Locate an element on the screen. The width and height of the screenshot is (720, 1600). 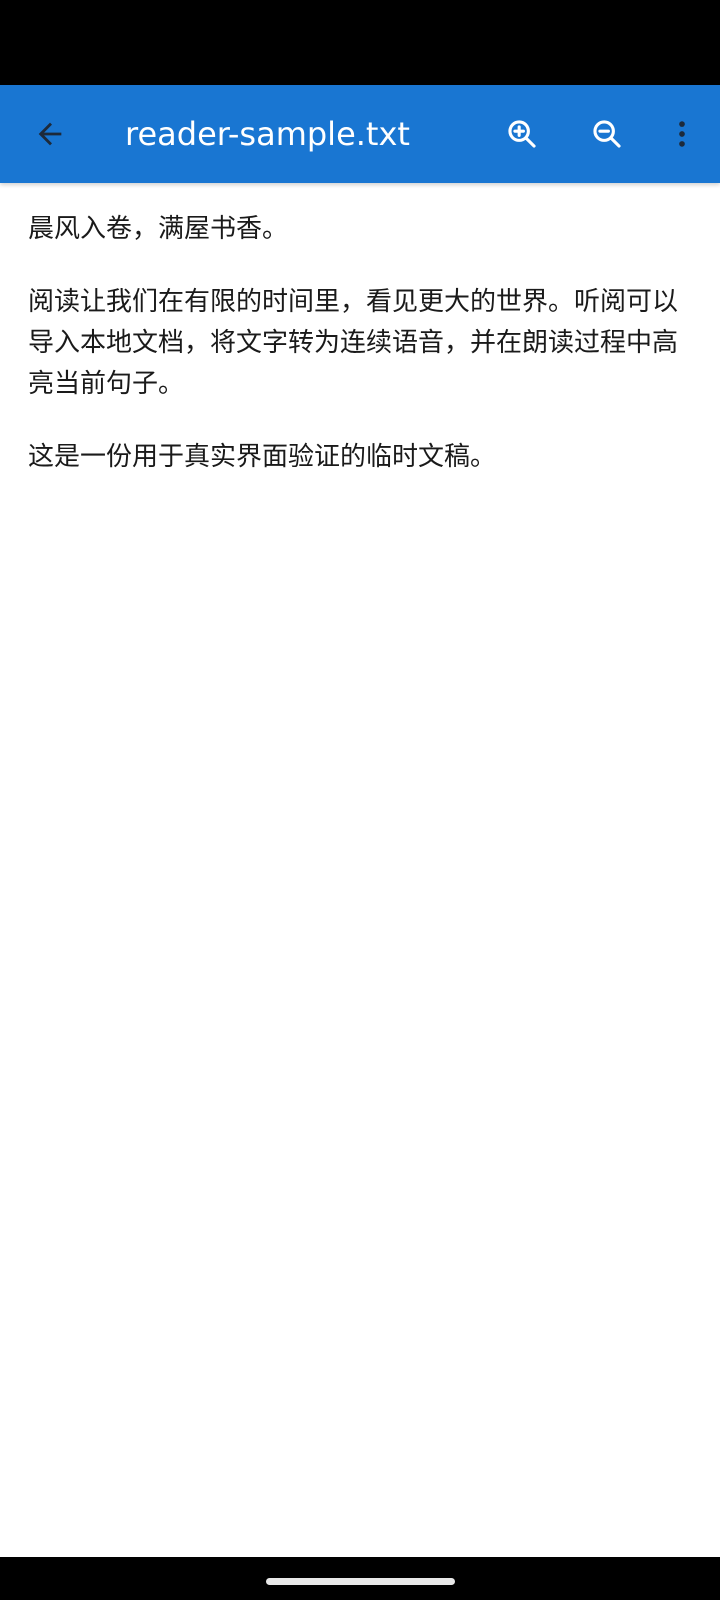
zoom-in-button is located at coordinates (522, 134).